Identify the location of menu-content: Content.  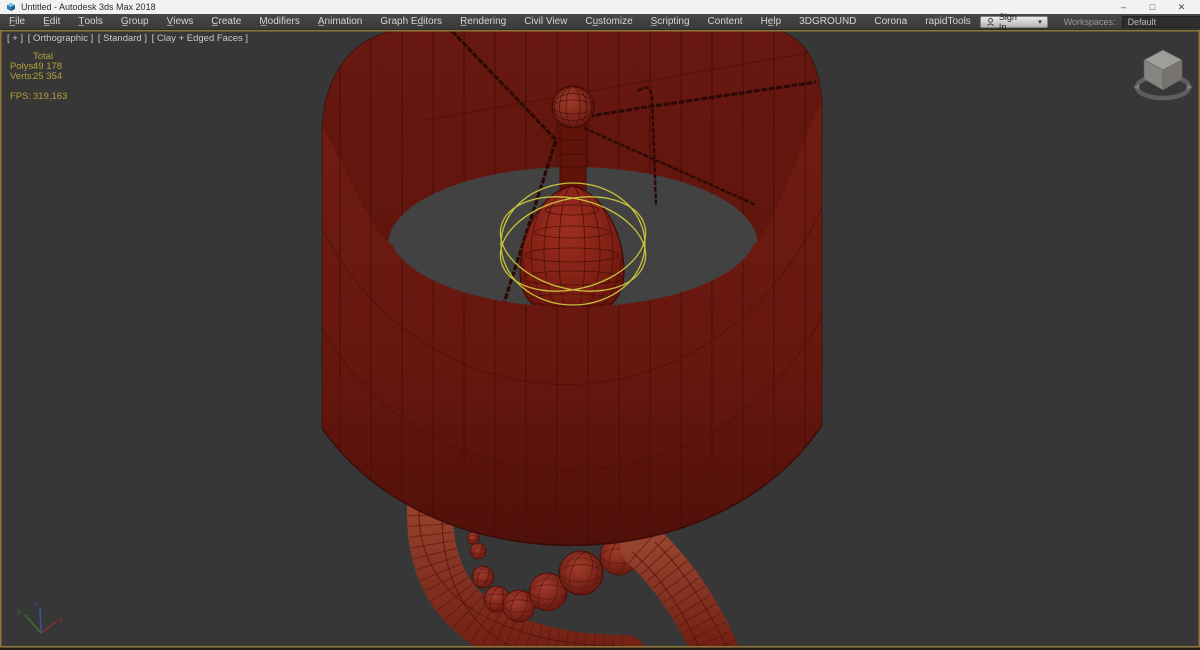
(725, 22).